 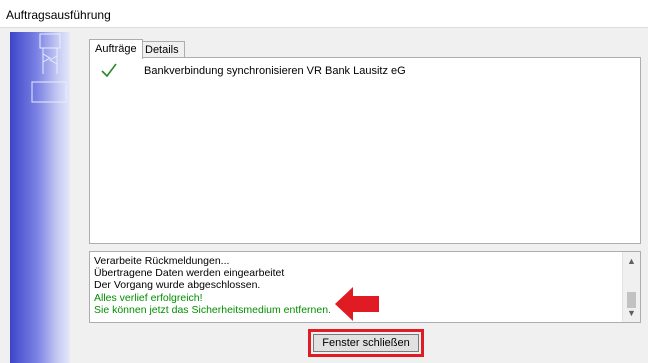 What do you see at coordinates (162, 49) in the screenshot?
I see `tab-details: Details` at bounding box center [162, 49].